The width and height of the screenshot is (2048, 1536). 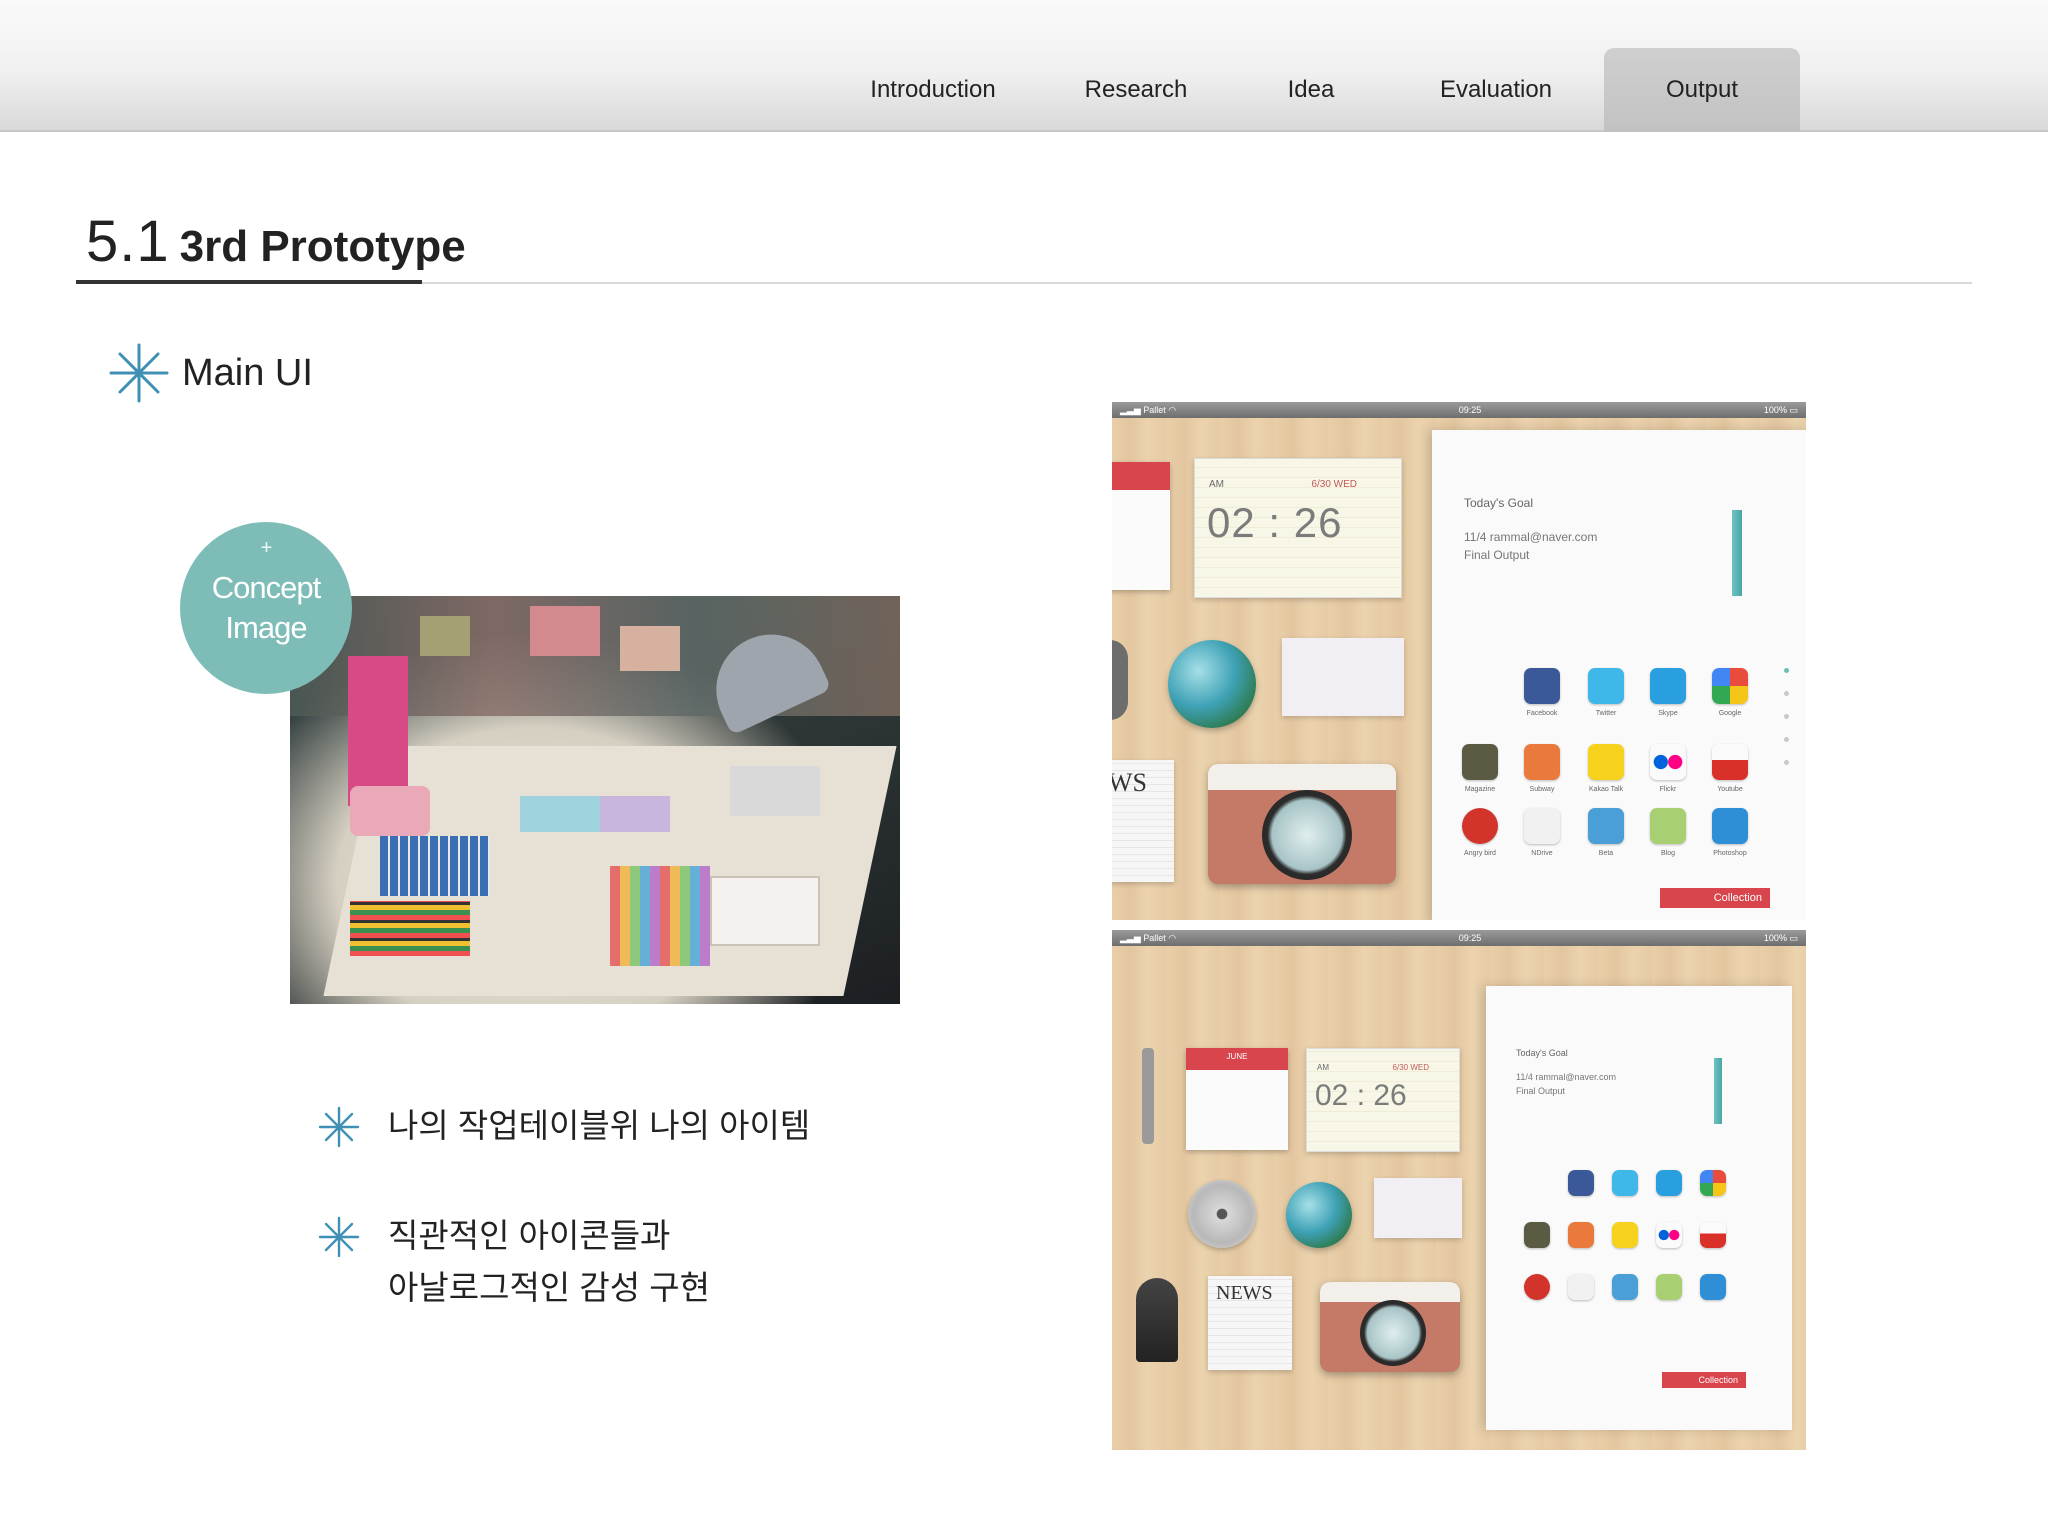 I want to click on concept-photo, so click(x=595, y=800).